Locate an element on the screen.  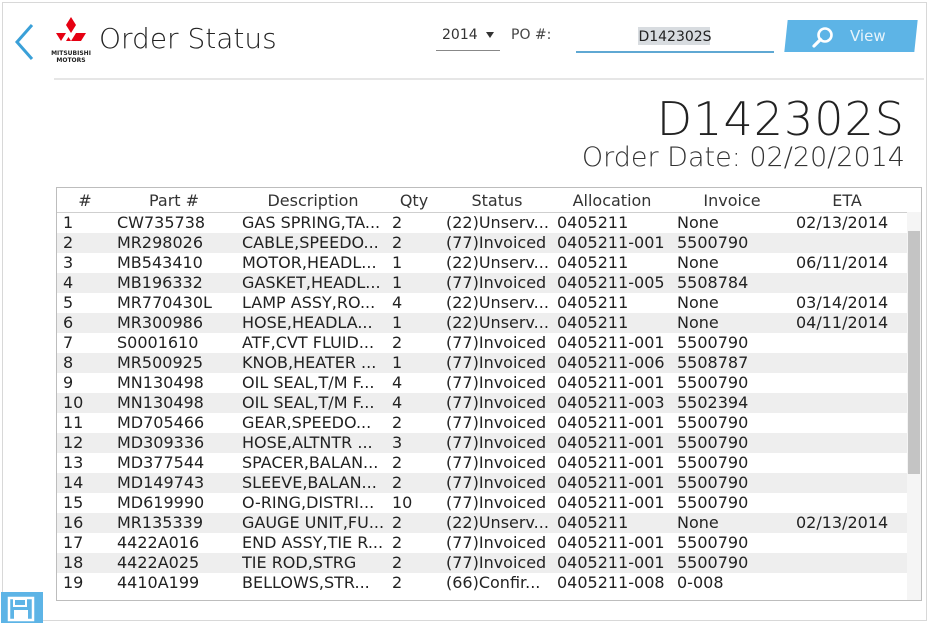
save-button is located at coordinates (22, 607).